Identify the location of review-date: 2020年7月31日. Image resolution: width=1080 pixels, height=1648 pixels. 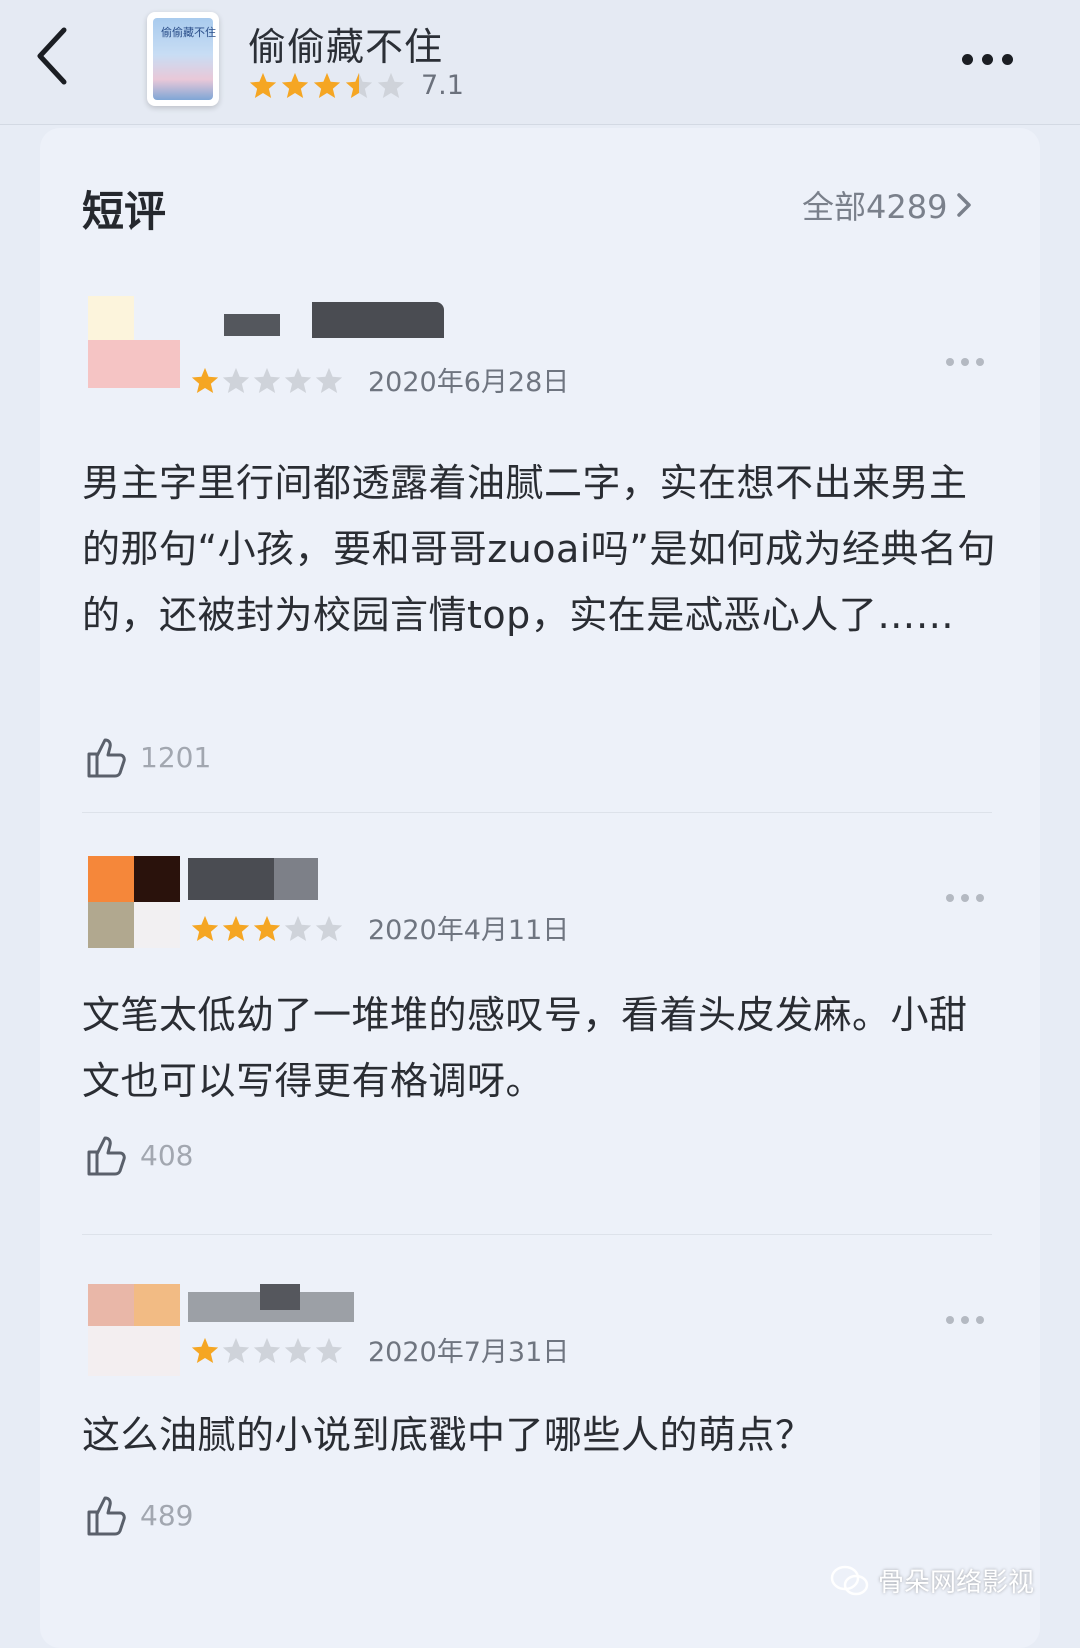
(469, 1352).